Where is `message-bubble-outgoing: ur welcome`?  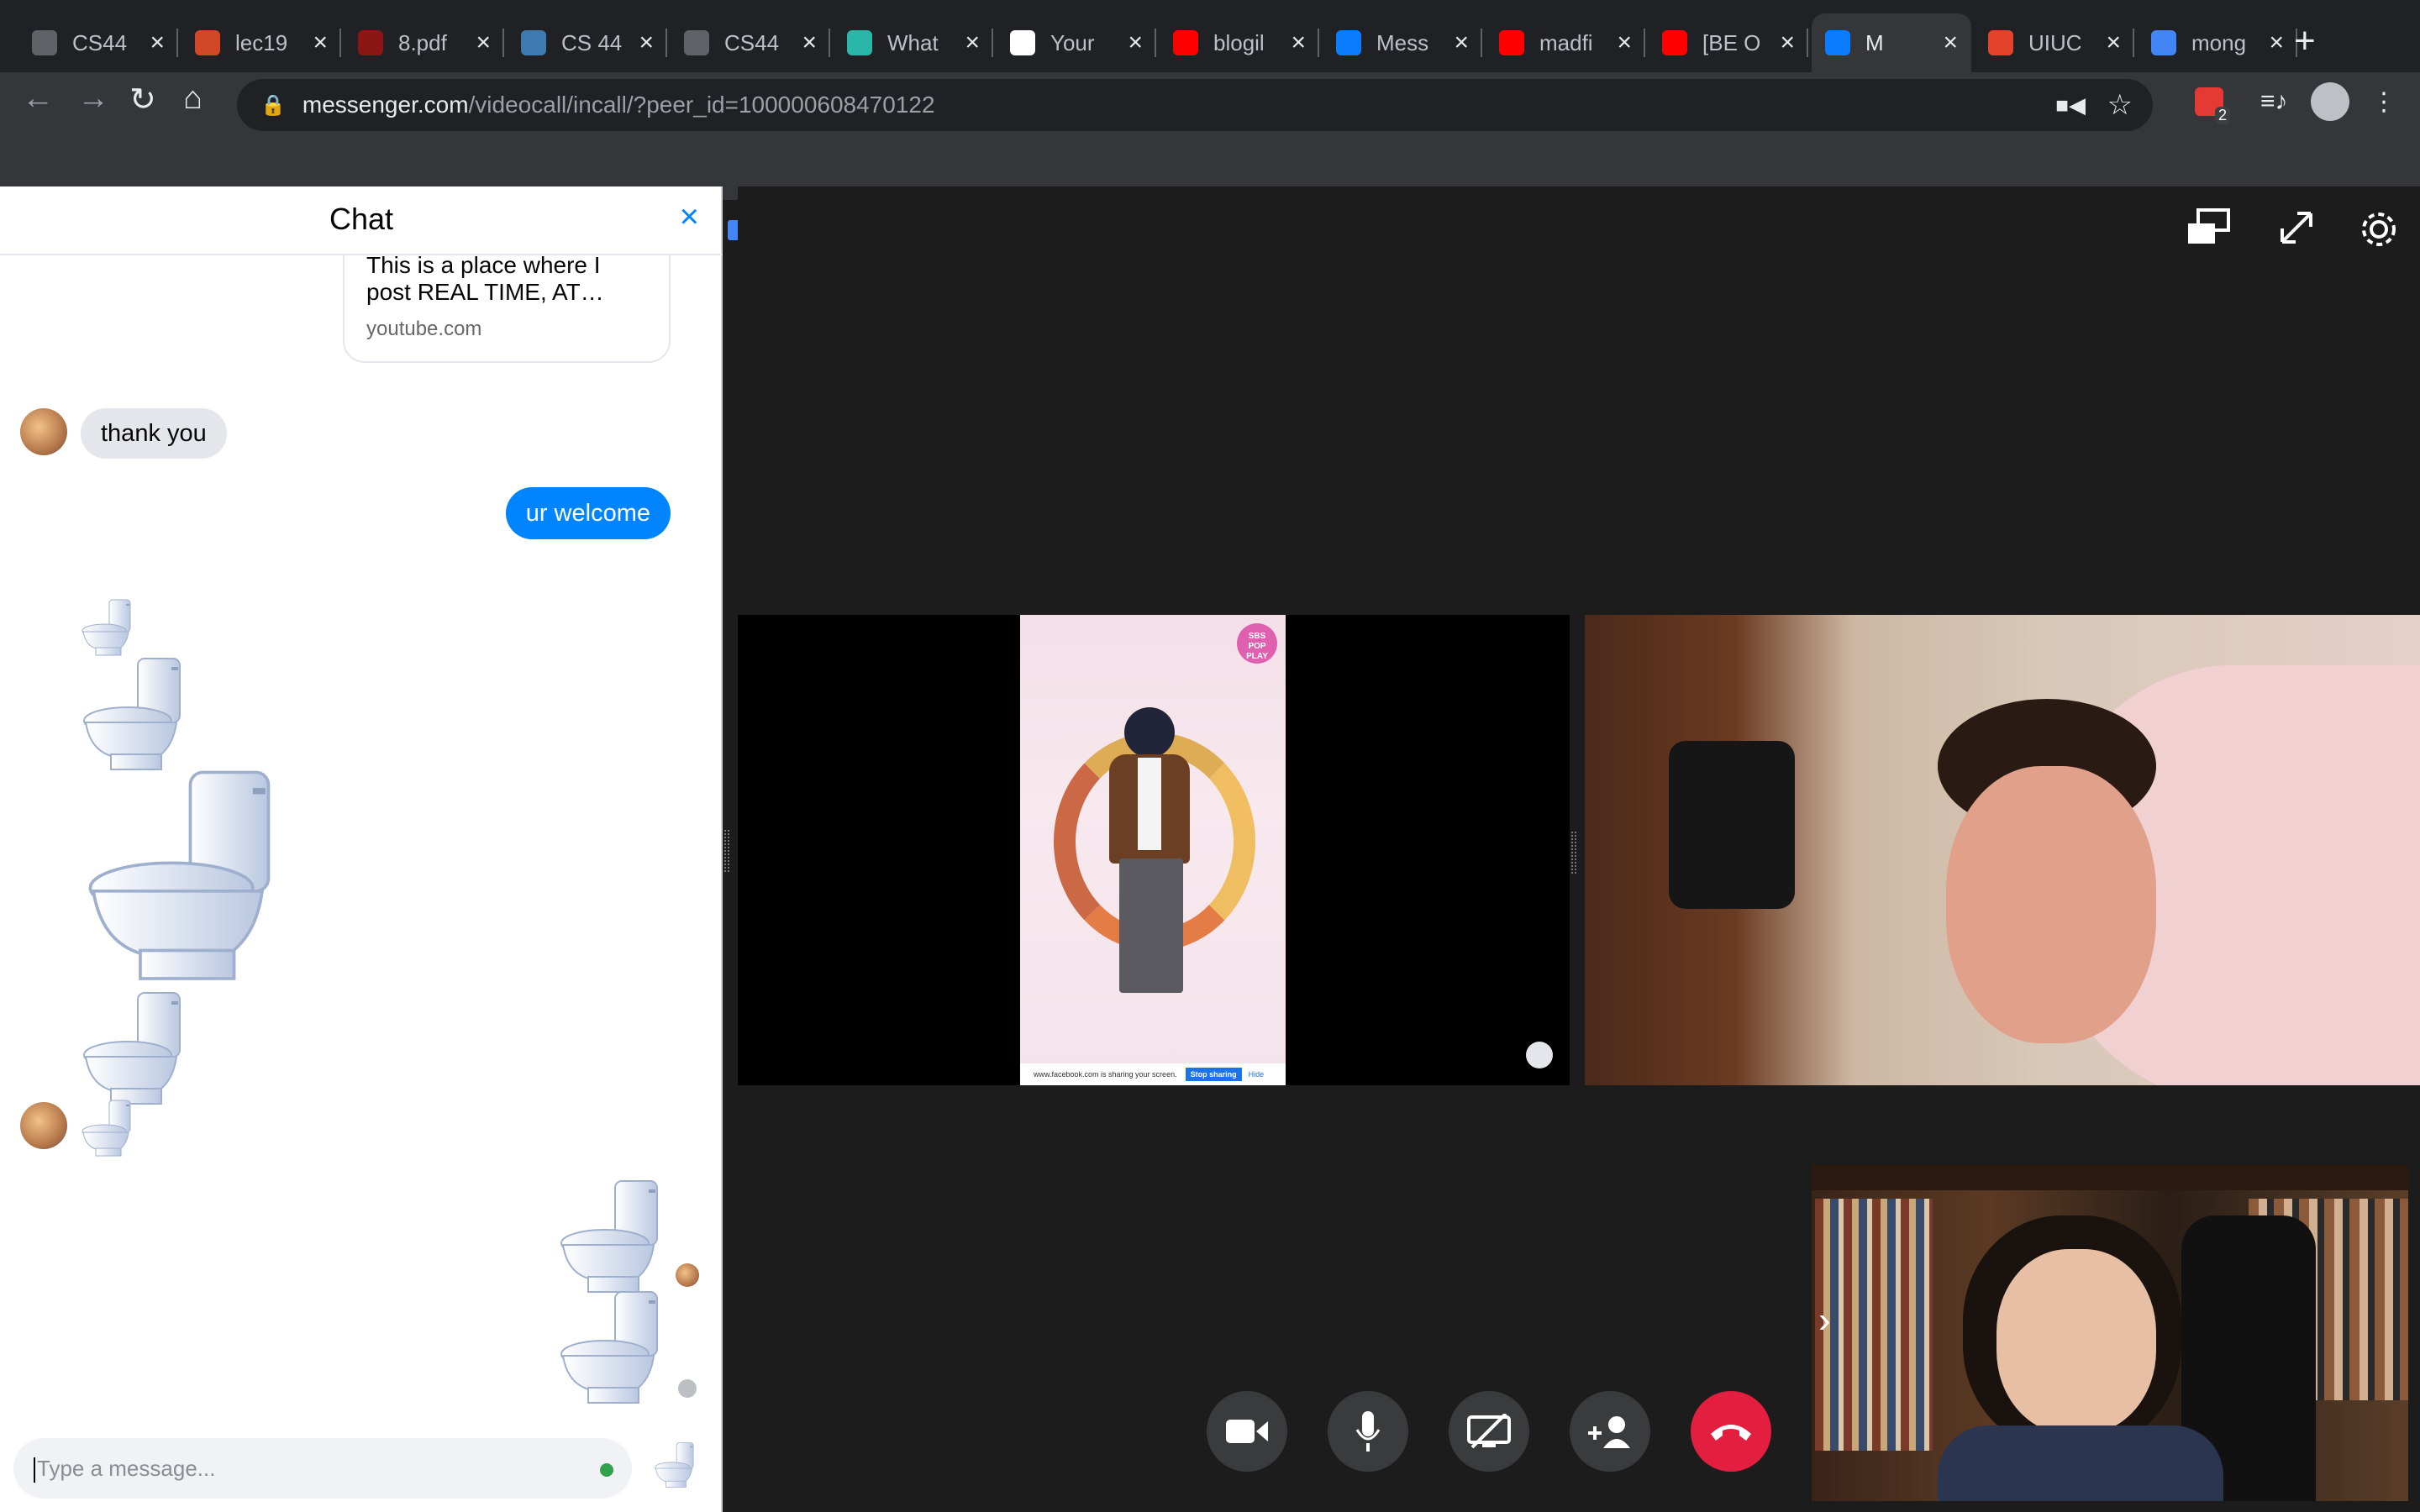 message-bubble-outgoing: ur welcome is located at coordinates (588, 513).